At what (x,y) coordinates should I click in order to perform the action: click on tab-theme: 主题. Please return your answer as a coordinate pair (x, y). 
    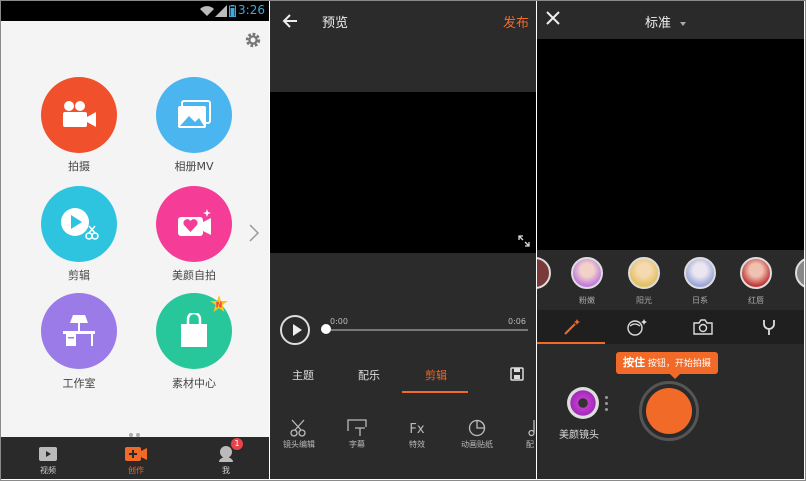
    Looking at the image, I should click on (303, 375).